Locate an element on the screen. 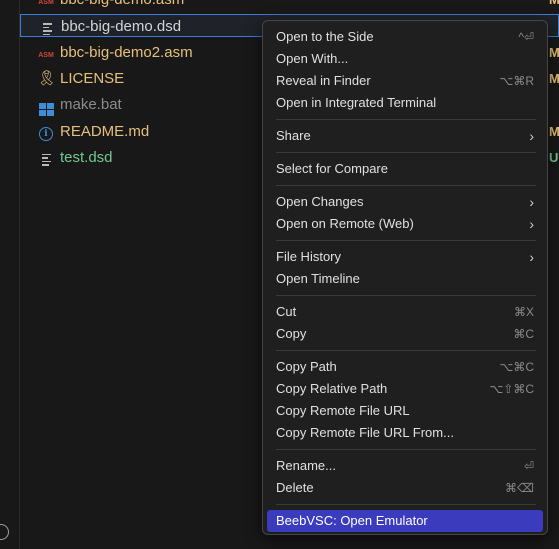 The image size is (559, 549). menu-item-beebvsc-open-emulator: BeebVSC: Open Emulator is located at coordinates (405, 521).